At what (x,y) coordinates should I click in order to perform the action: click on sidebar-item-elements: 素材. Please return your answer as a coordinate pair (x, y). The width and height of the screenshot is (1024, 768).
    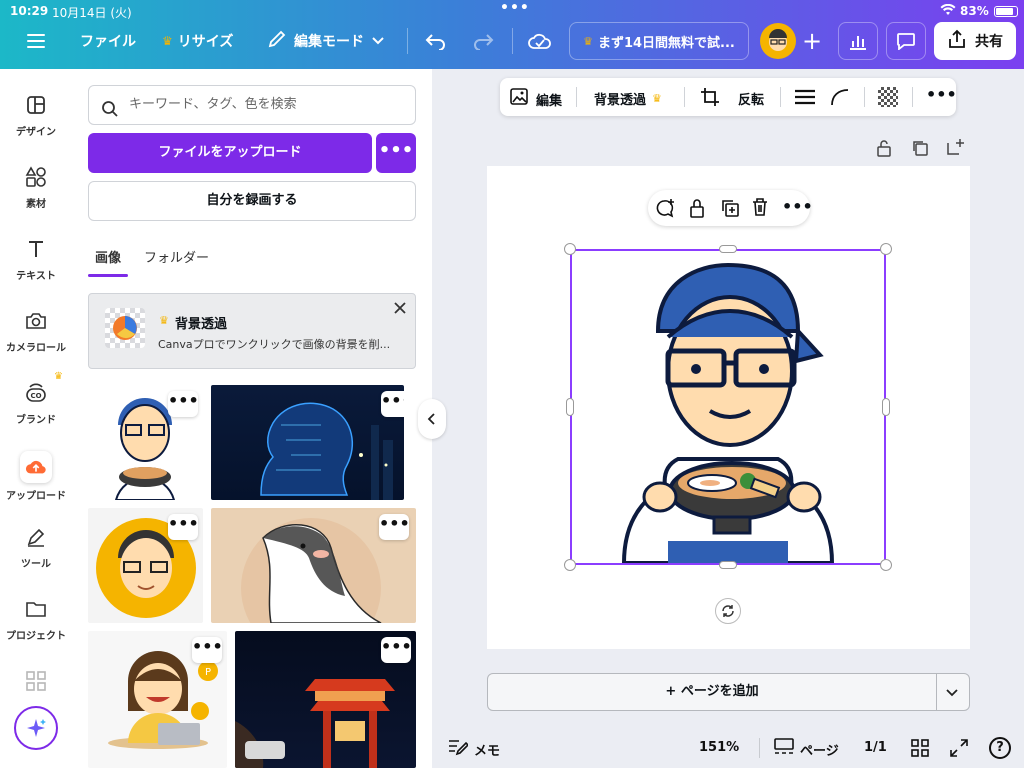
    Looking at the image, I should click on (36, 187).